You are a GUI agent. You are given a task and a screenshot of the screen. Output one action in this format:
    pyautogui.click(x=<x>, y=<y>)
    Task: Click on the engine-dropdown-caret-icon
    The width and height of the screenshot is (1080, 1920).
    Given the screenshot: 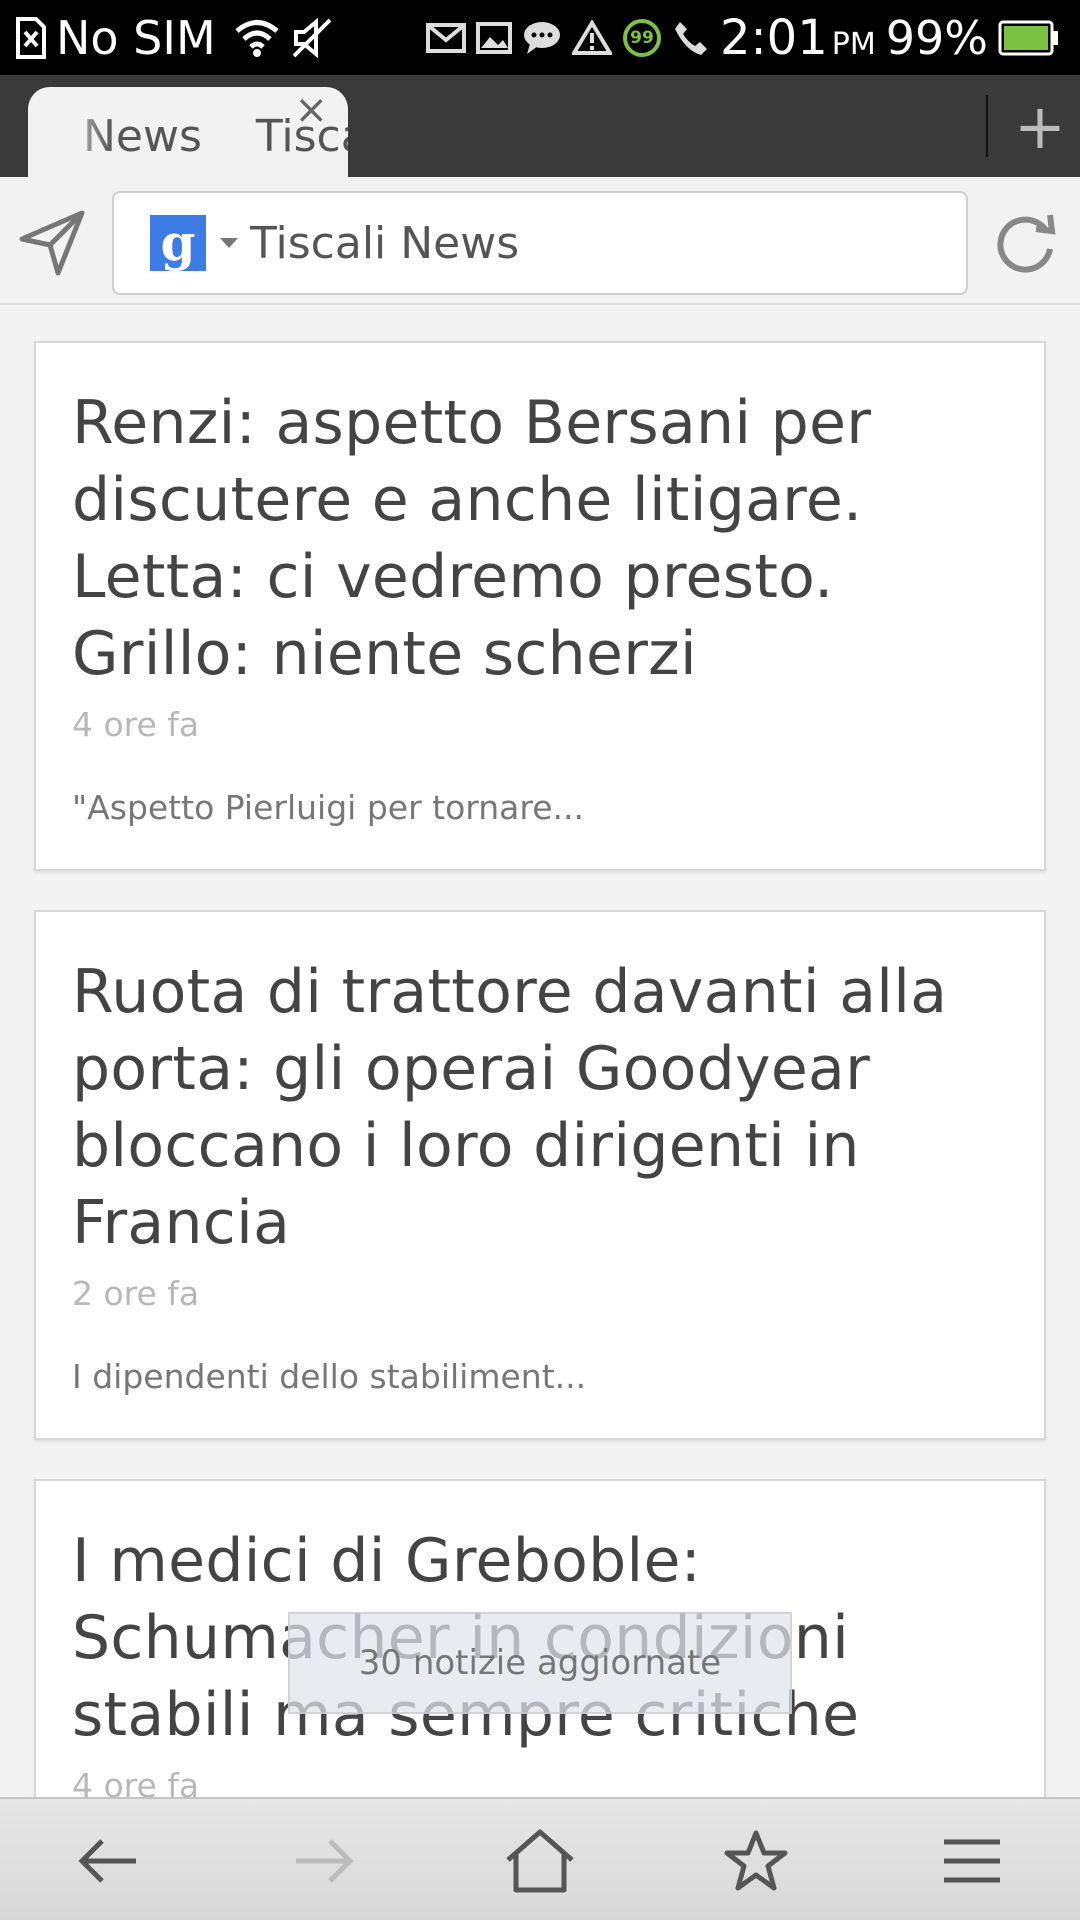 What is the action you would take?
    pyautogui.click(x=229, y=243)
    